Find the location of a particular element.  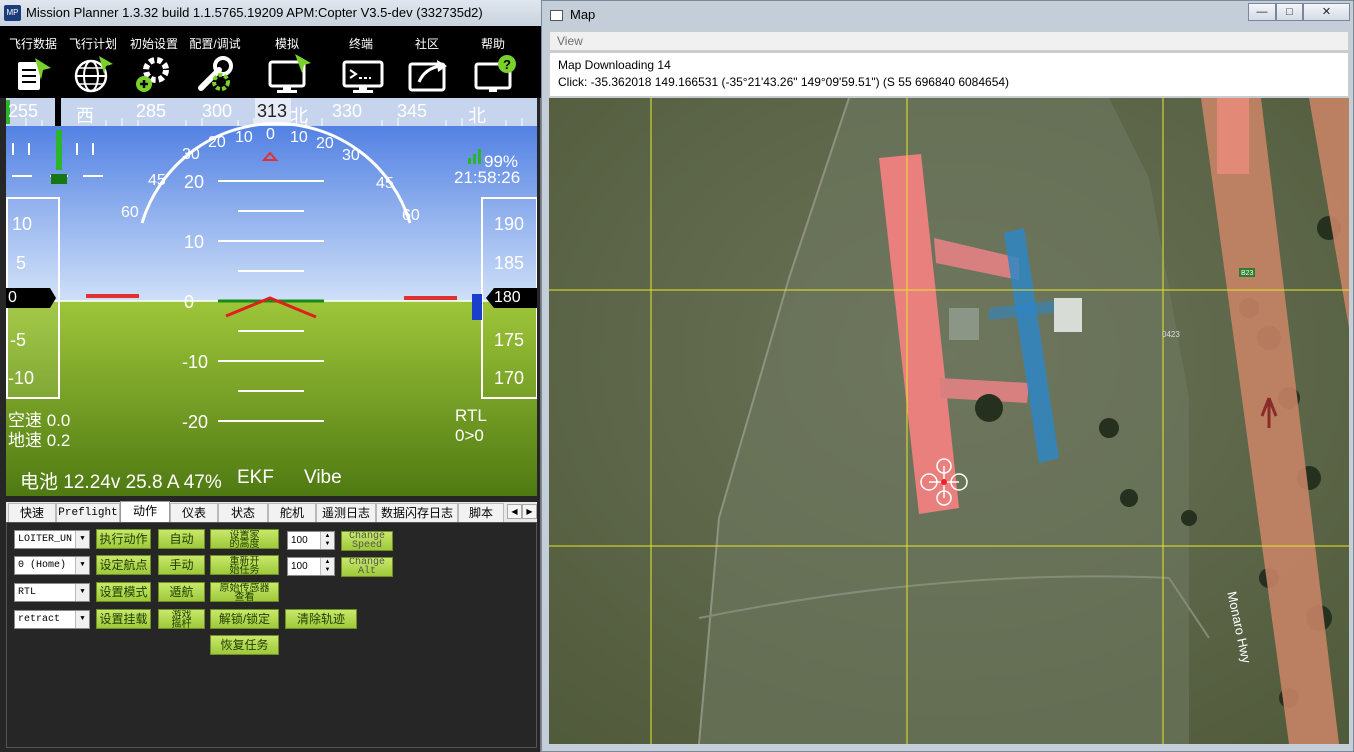

tab-telemetry-logs: 遥测日志 is located at coordinates (346, 512).